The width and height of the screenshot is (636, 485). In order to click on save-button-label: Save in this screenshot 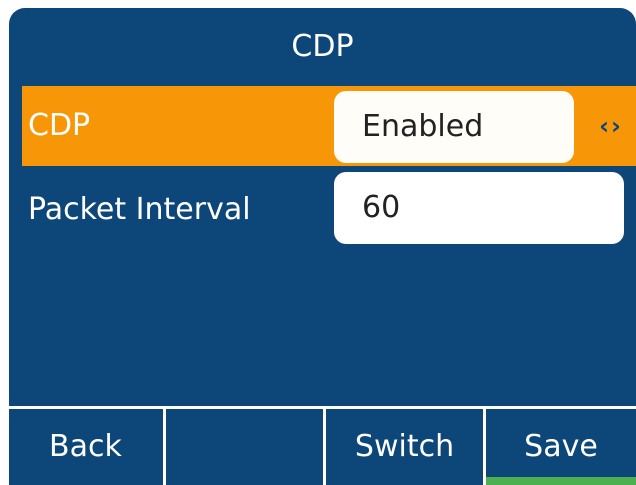, I will do `click(561, 446)`.